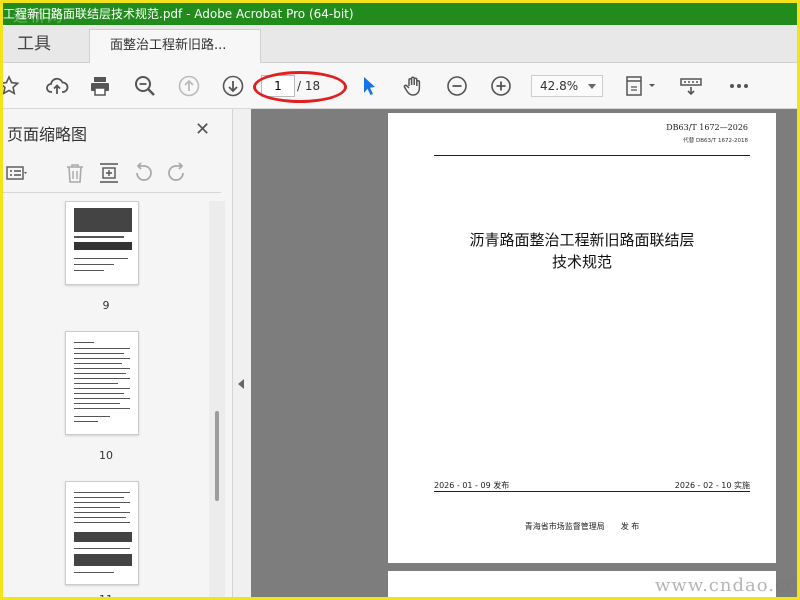 The image size is (800, 600). I want to click on effective-date: 2026 - 02 - 10 实施, so click(712, 485).